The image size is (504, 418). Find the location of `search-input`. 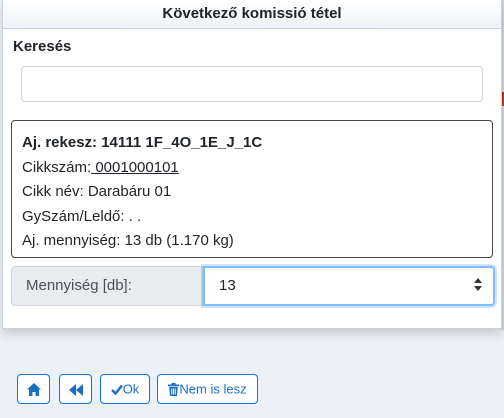

search-input is located at coordinates (252, 84).